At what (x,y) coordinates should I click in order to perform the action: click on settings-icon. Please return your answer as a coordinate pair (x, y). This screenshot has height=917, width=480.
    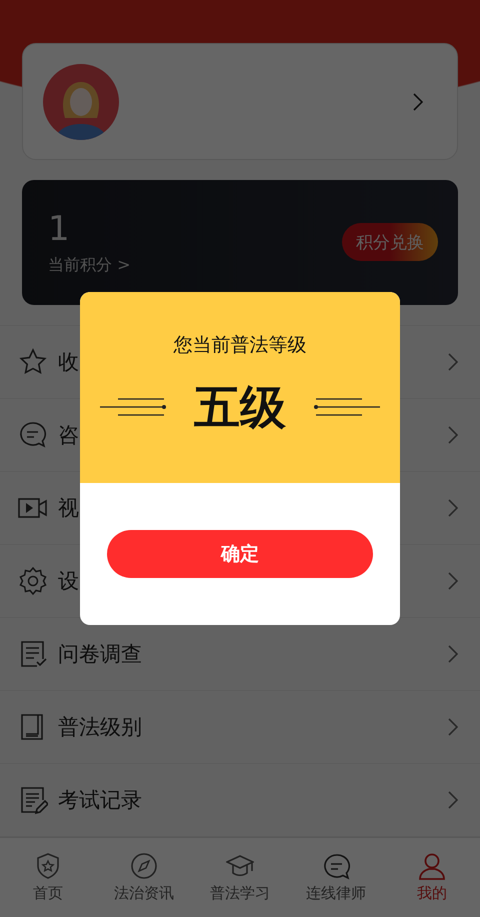
    Looking at the image, I should click on (33, 581).